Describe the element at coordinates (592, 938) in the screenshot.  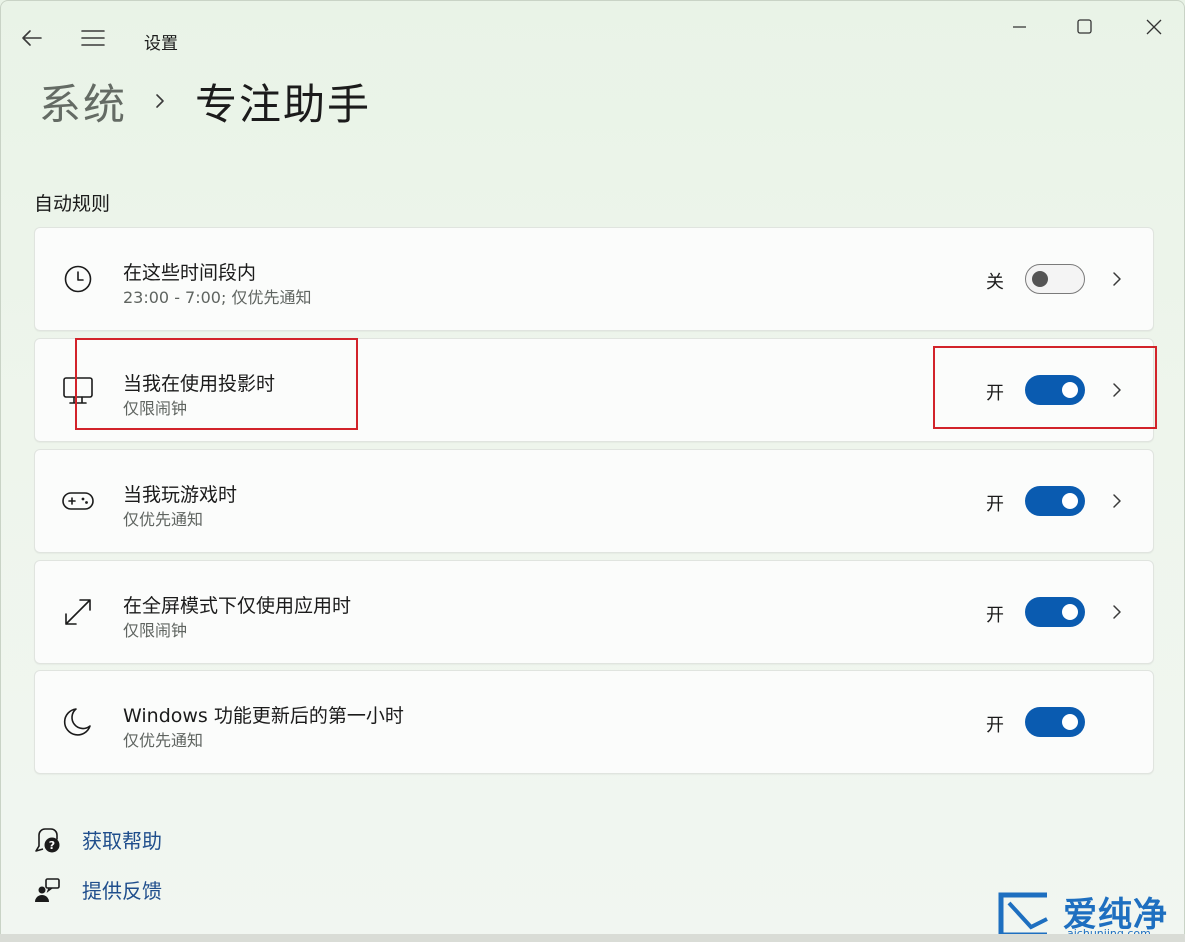
I see `taskbar-edge` at that location.